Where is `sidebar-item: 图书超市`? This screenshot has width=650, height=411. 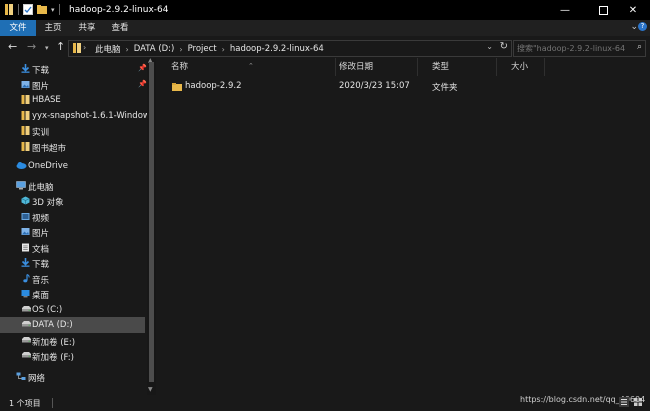
sidebar-item: 图书超市 is located at coordinates (72, 147).